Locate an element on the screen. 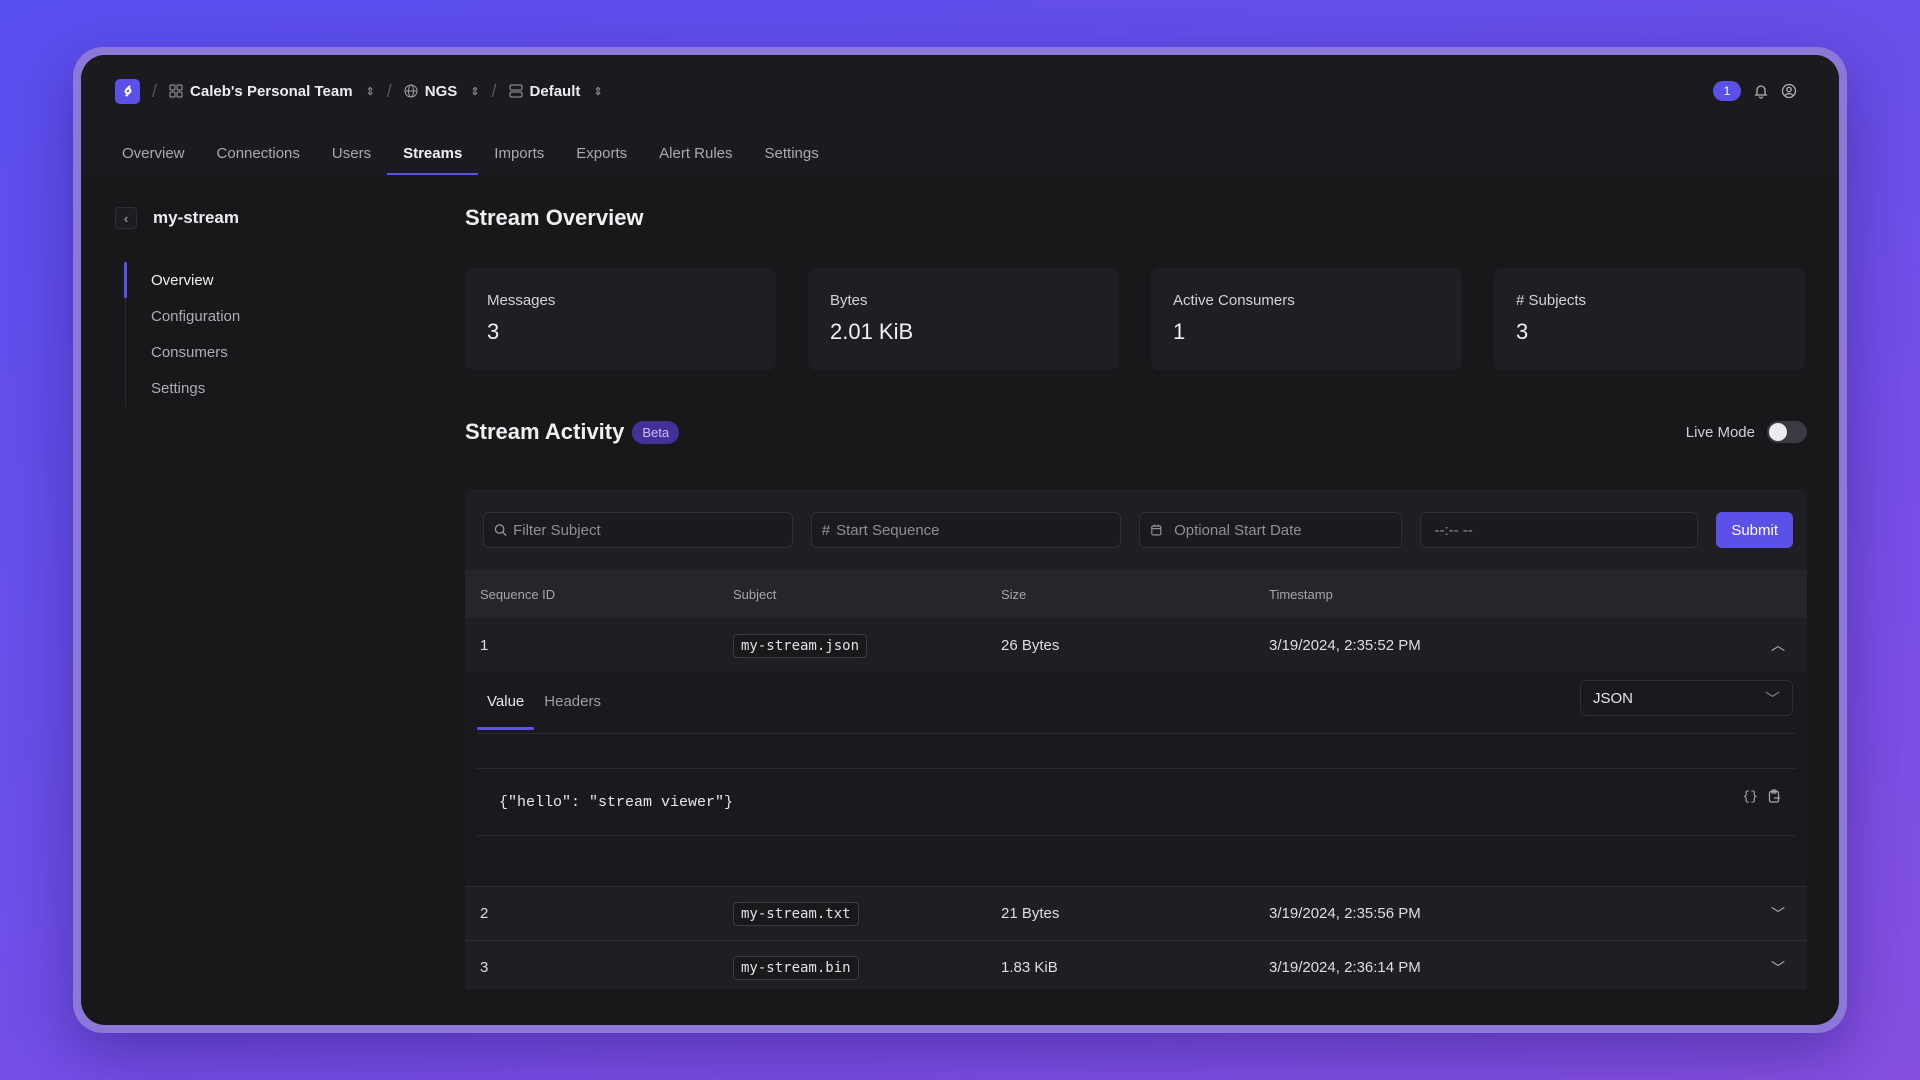 The width and height of the screenshot is (1920, 1080). search-icon is located at coordinates (500, 530).